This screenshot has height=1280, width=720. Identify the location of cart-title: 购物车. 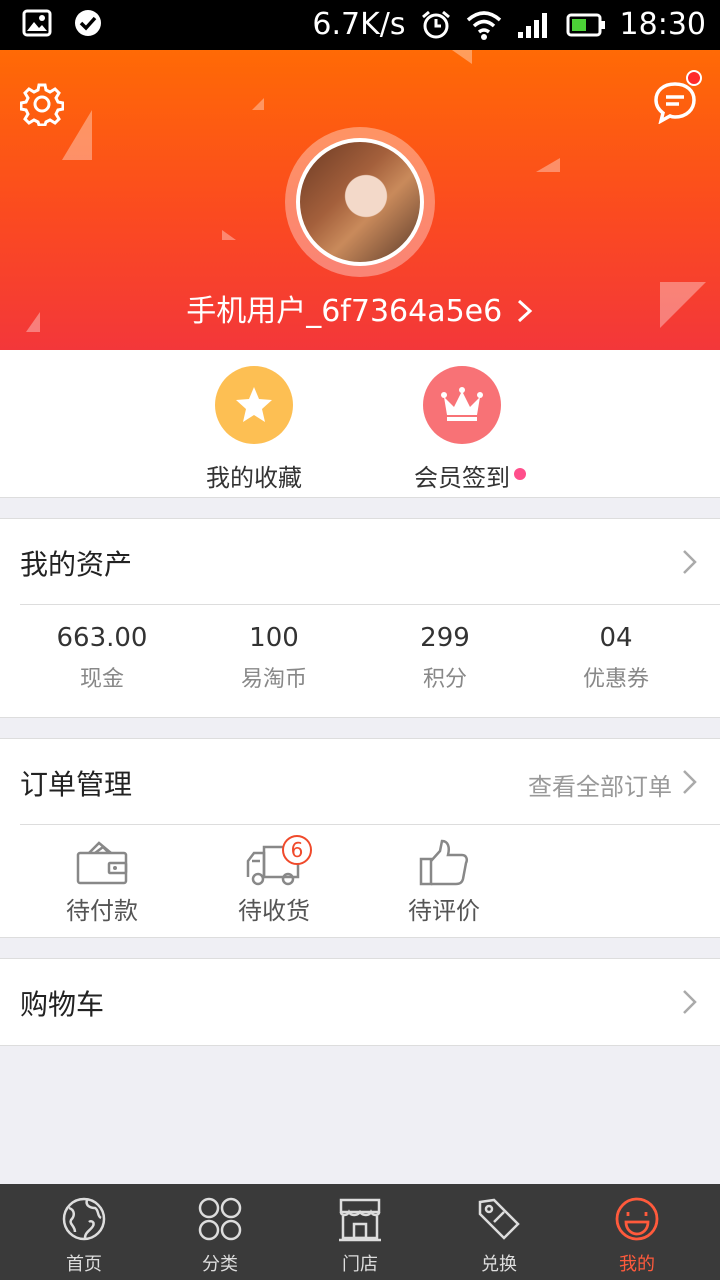
(62, 1004).